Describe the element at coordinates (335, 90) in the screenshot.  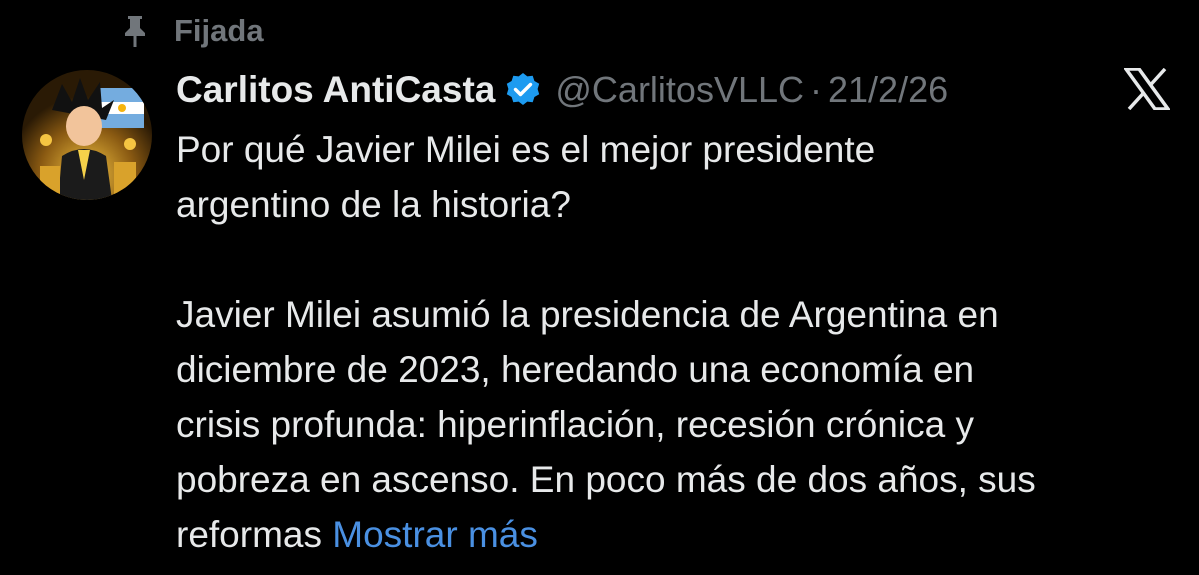
I see `author-display-name: Carlitos AntiCasta` at that location.